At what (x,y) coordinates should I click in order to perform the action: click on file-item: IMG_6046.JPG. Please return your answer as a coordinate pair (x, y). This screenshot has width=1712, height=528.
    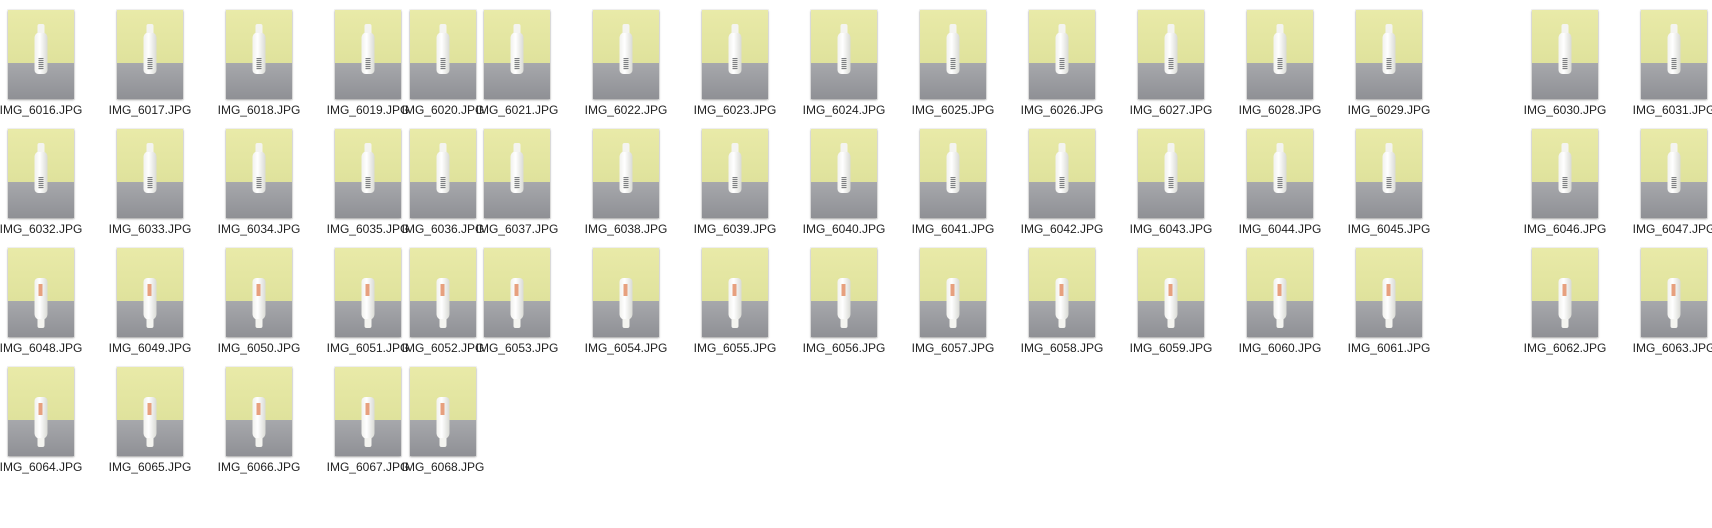
    Looking at the image, I should click on (1579, 188).